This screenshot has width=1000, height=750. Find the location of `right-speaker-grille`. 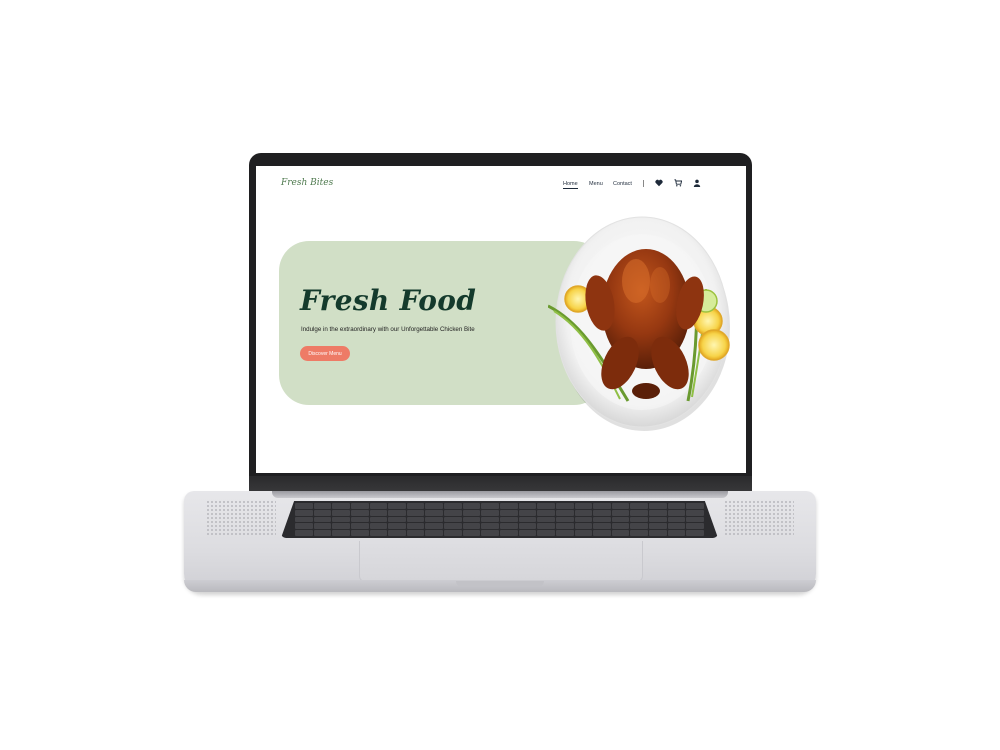

right-speaker-grille is located at coordinates (759, 518).